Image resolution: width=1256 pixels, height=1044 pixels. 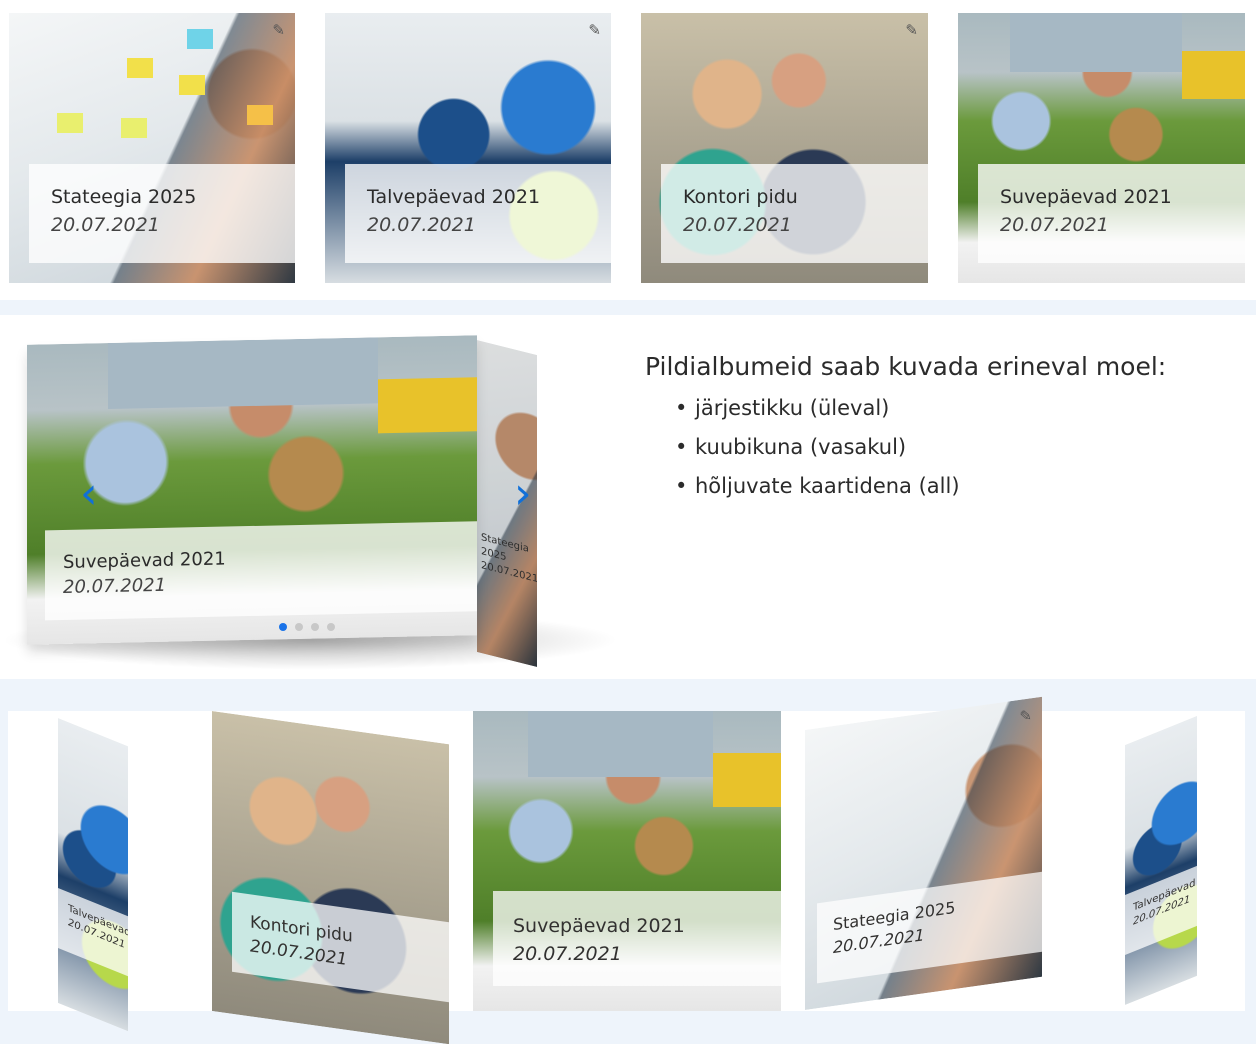 I want to click on album-card-party: ✎ Kontori pidu 20.07.2021, so click(x=784, y=148).